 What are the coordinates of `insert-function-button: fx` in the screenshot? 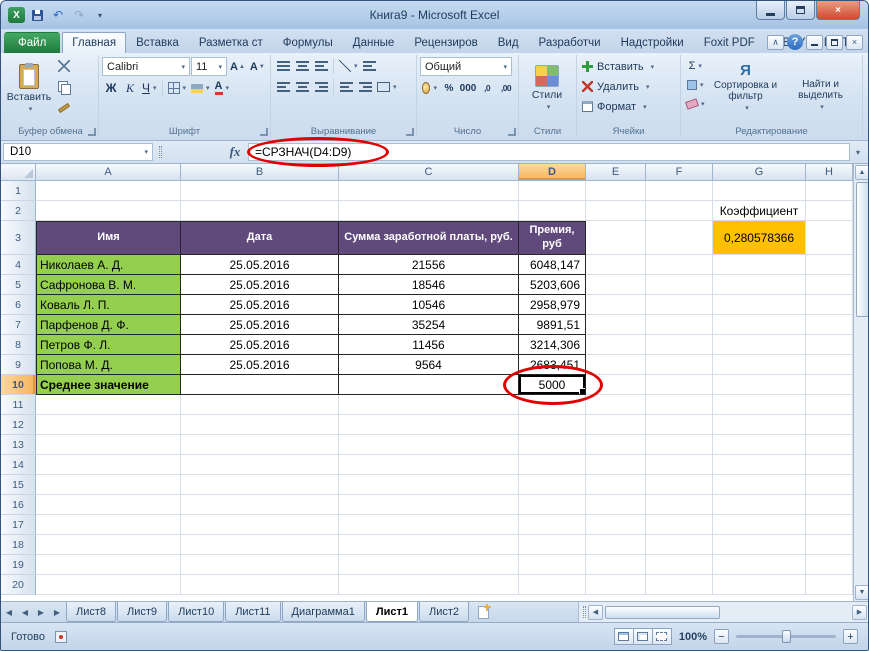 It's located at (235, 152).